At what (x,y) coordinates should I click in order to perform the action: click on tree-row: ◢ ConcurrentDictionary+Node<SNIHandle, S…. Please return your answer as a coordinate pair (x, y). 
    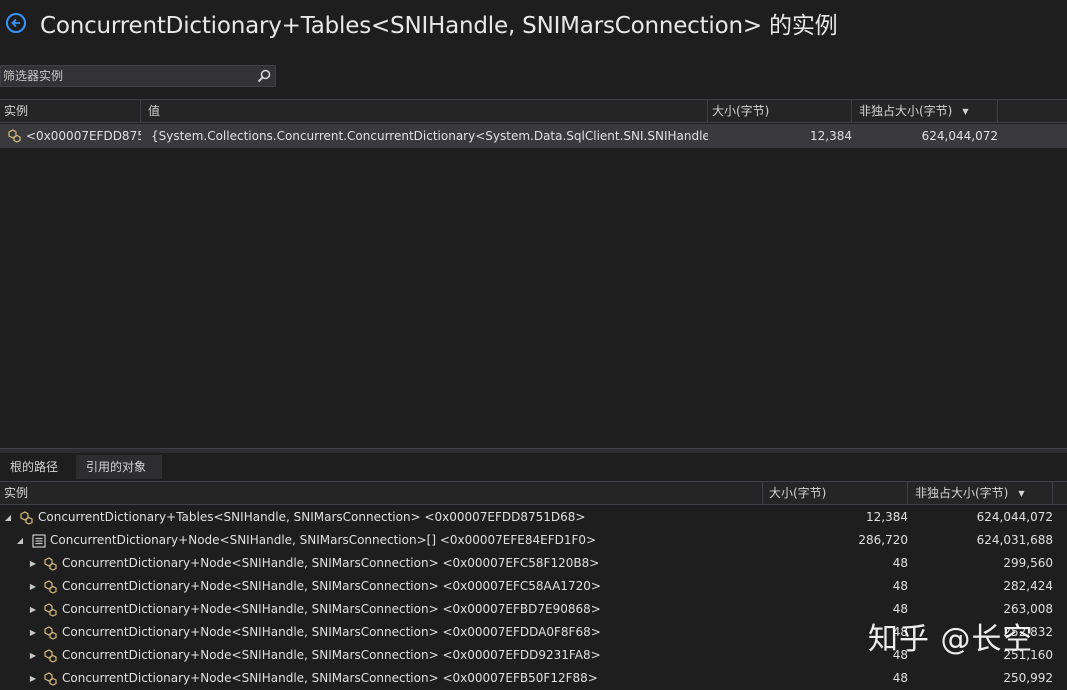
    Looking at the image, I should click on (533, 540).